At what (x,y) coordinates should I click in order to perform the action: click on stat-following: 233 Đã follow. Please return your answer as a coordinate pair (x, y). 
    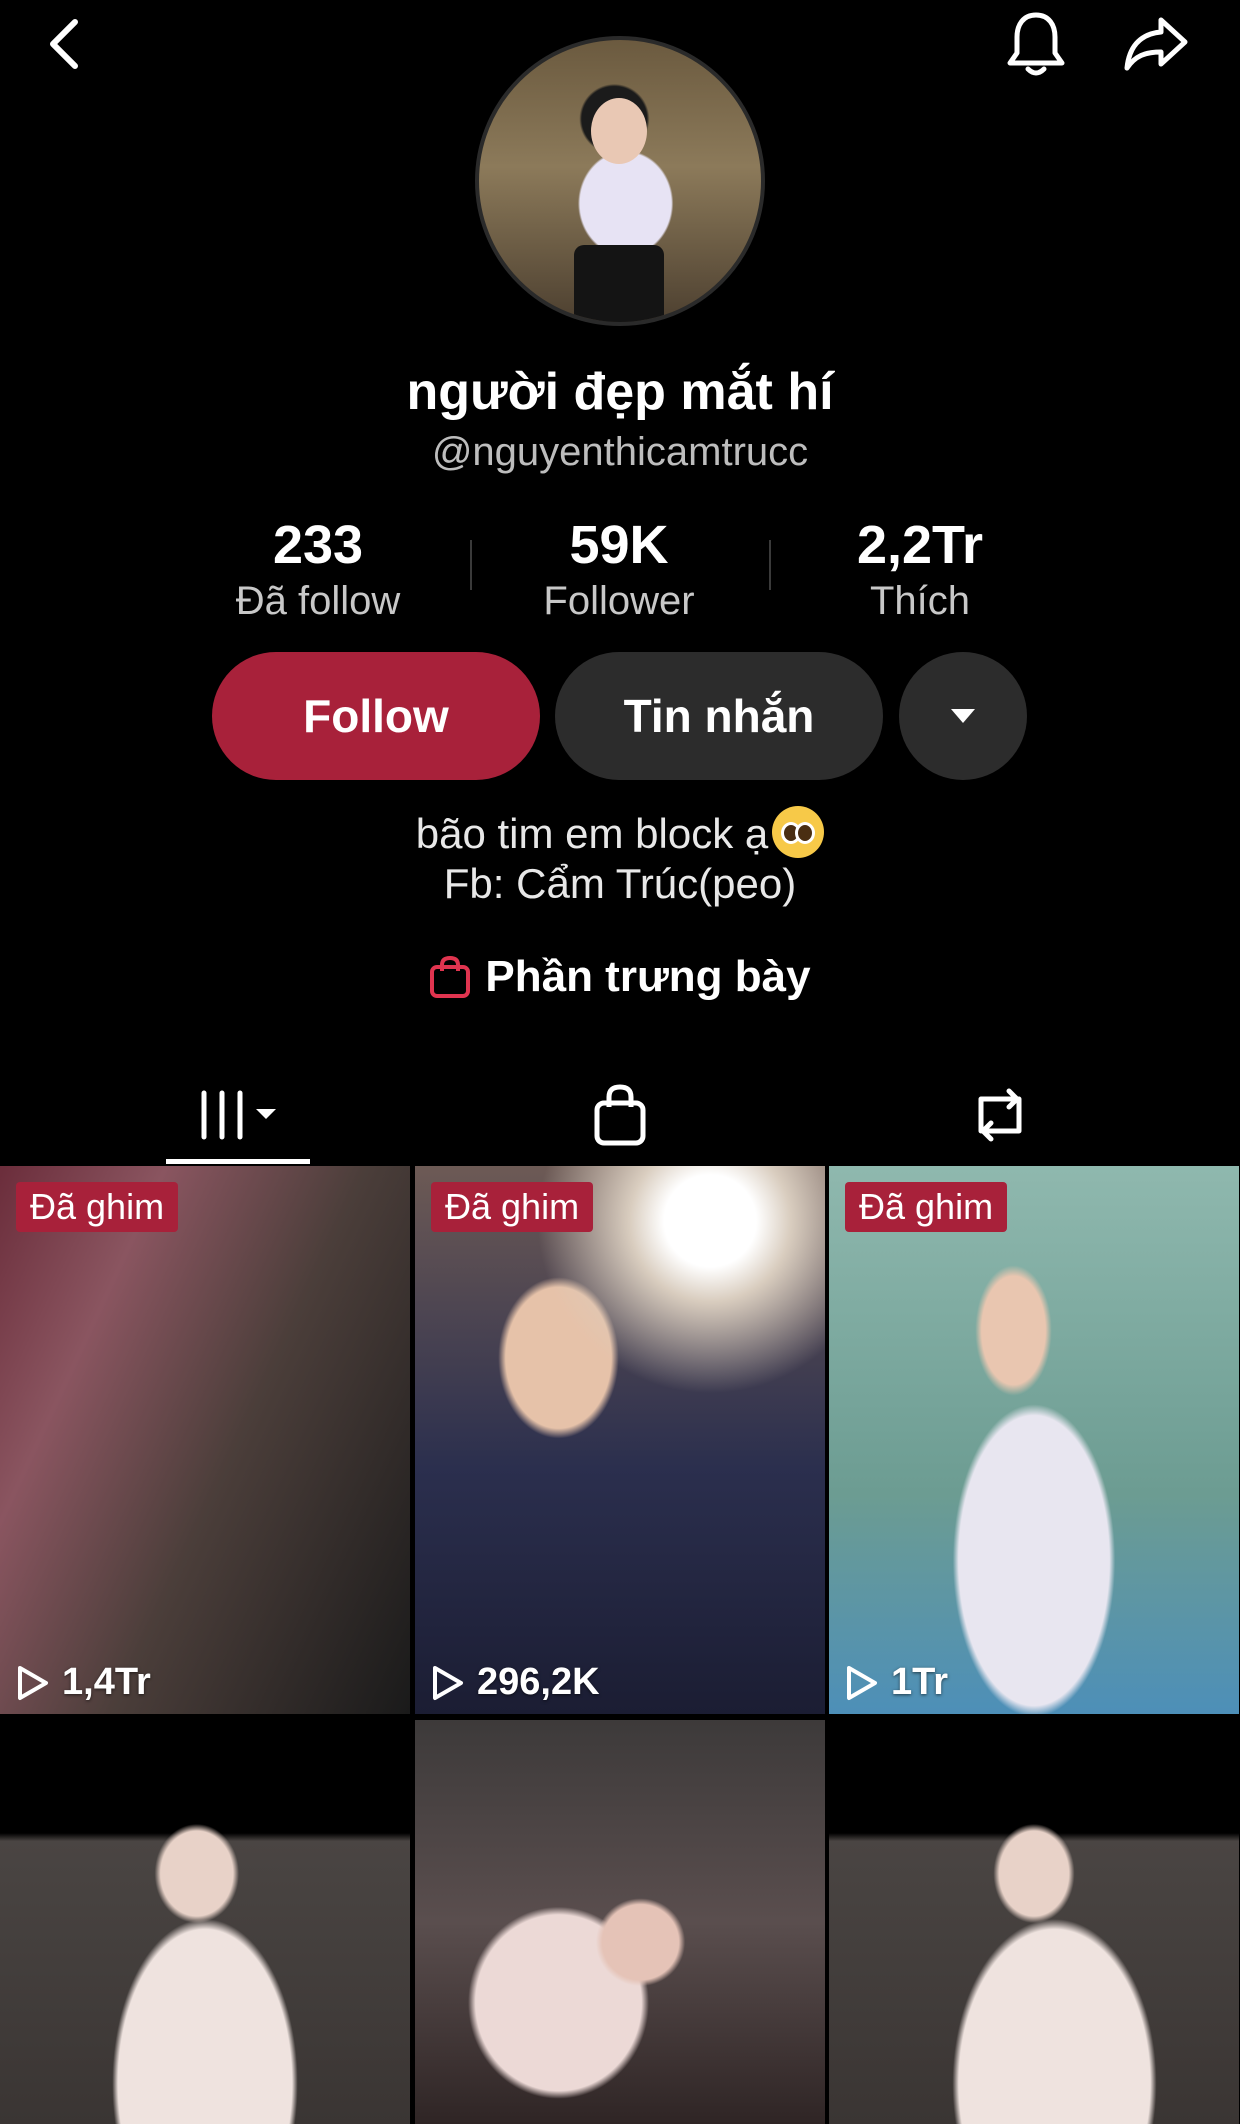
    Looking at the image, I should click on (318, 570).